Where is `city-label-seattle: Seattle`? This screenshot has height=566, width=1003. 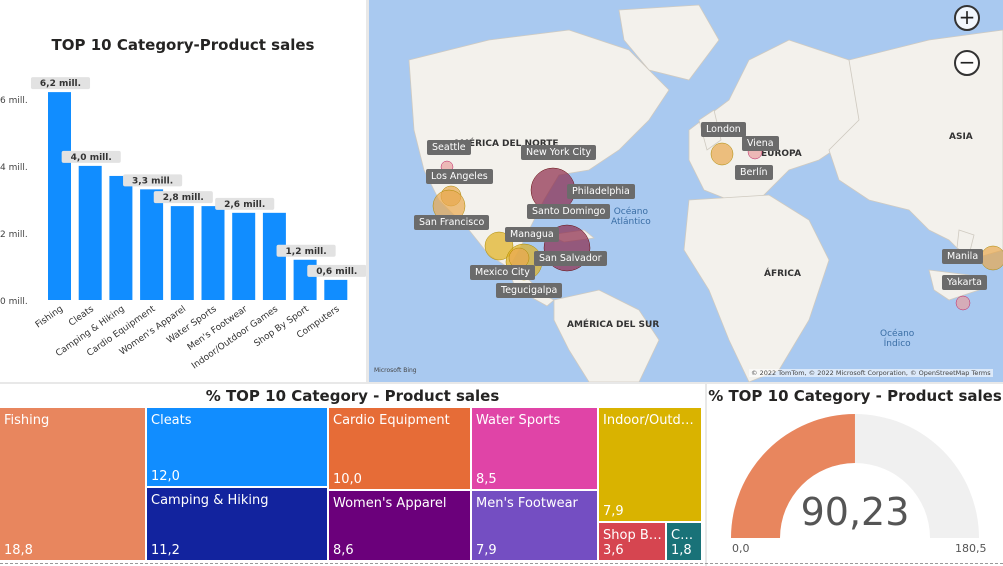 city-label-seattle: Seattle is located at coordinates (449, 147).